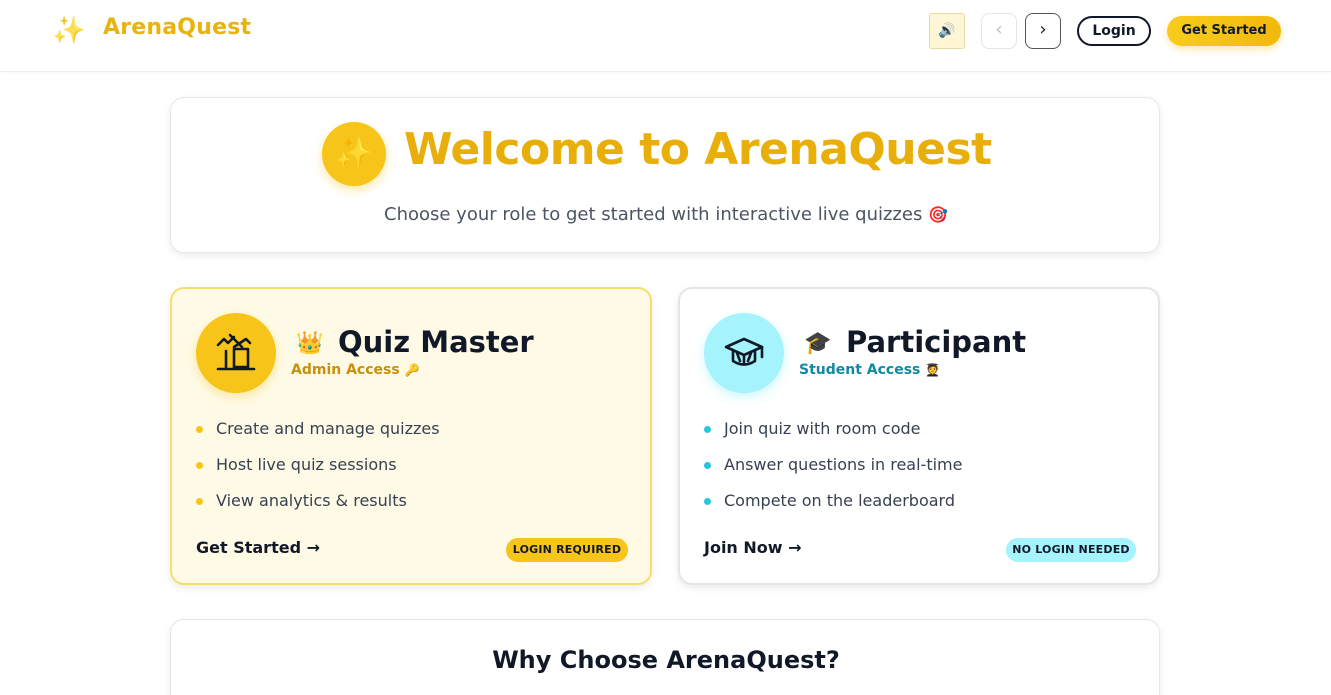 This screenshot has height=695, width=1331. What do you see at coordinates (1071, 550) in the screenshot?
I see `no-login-needed-badge: NO LOGIN NEEDED` at bounding box center [1071, 550].